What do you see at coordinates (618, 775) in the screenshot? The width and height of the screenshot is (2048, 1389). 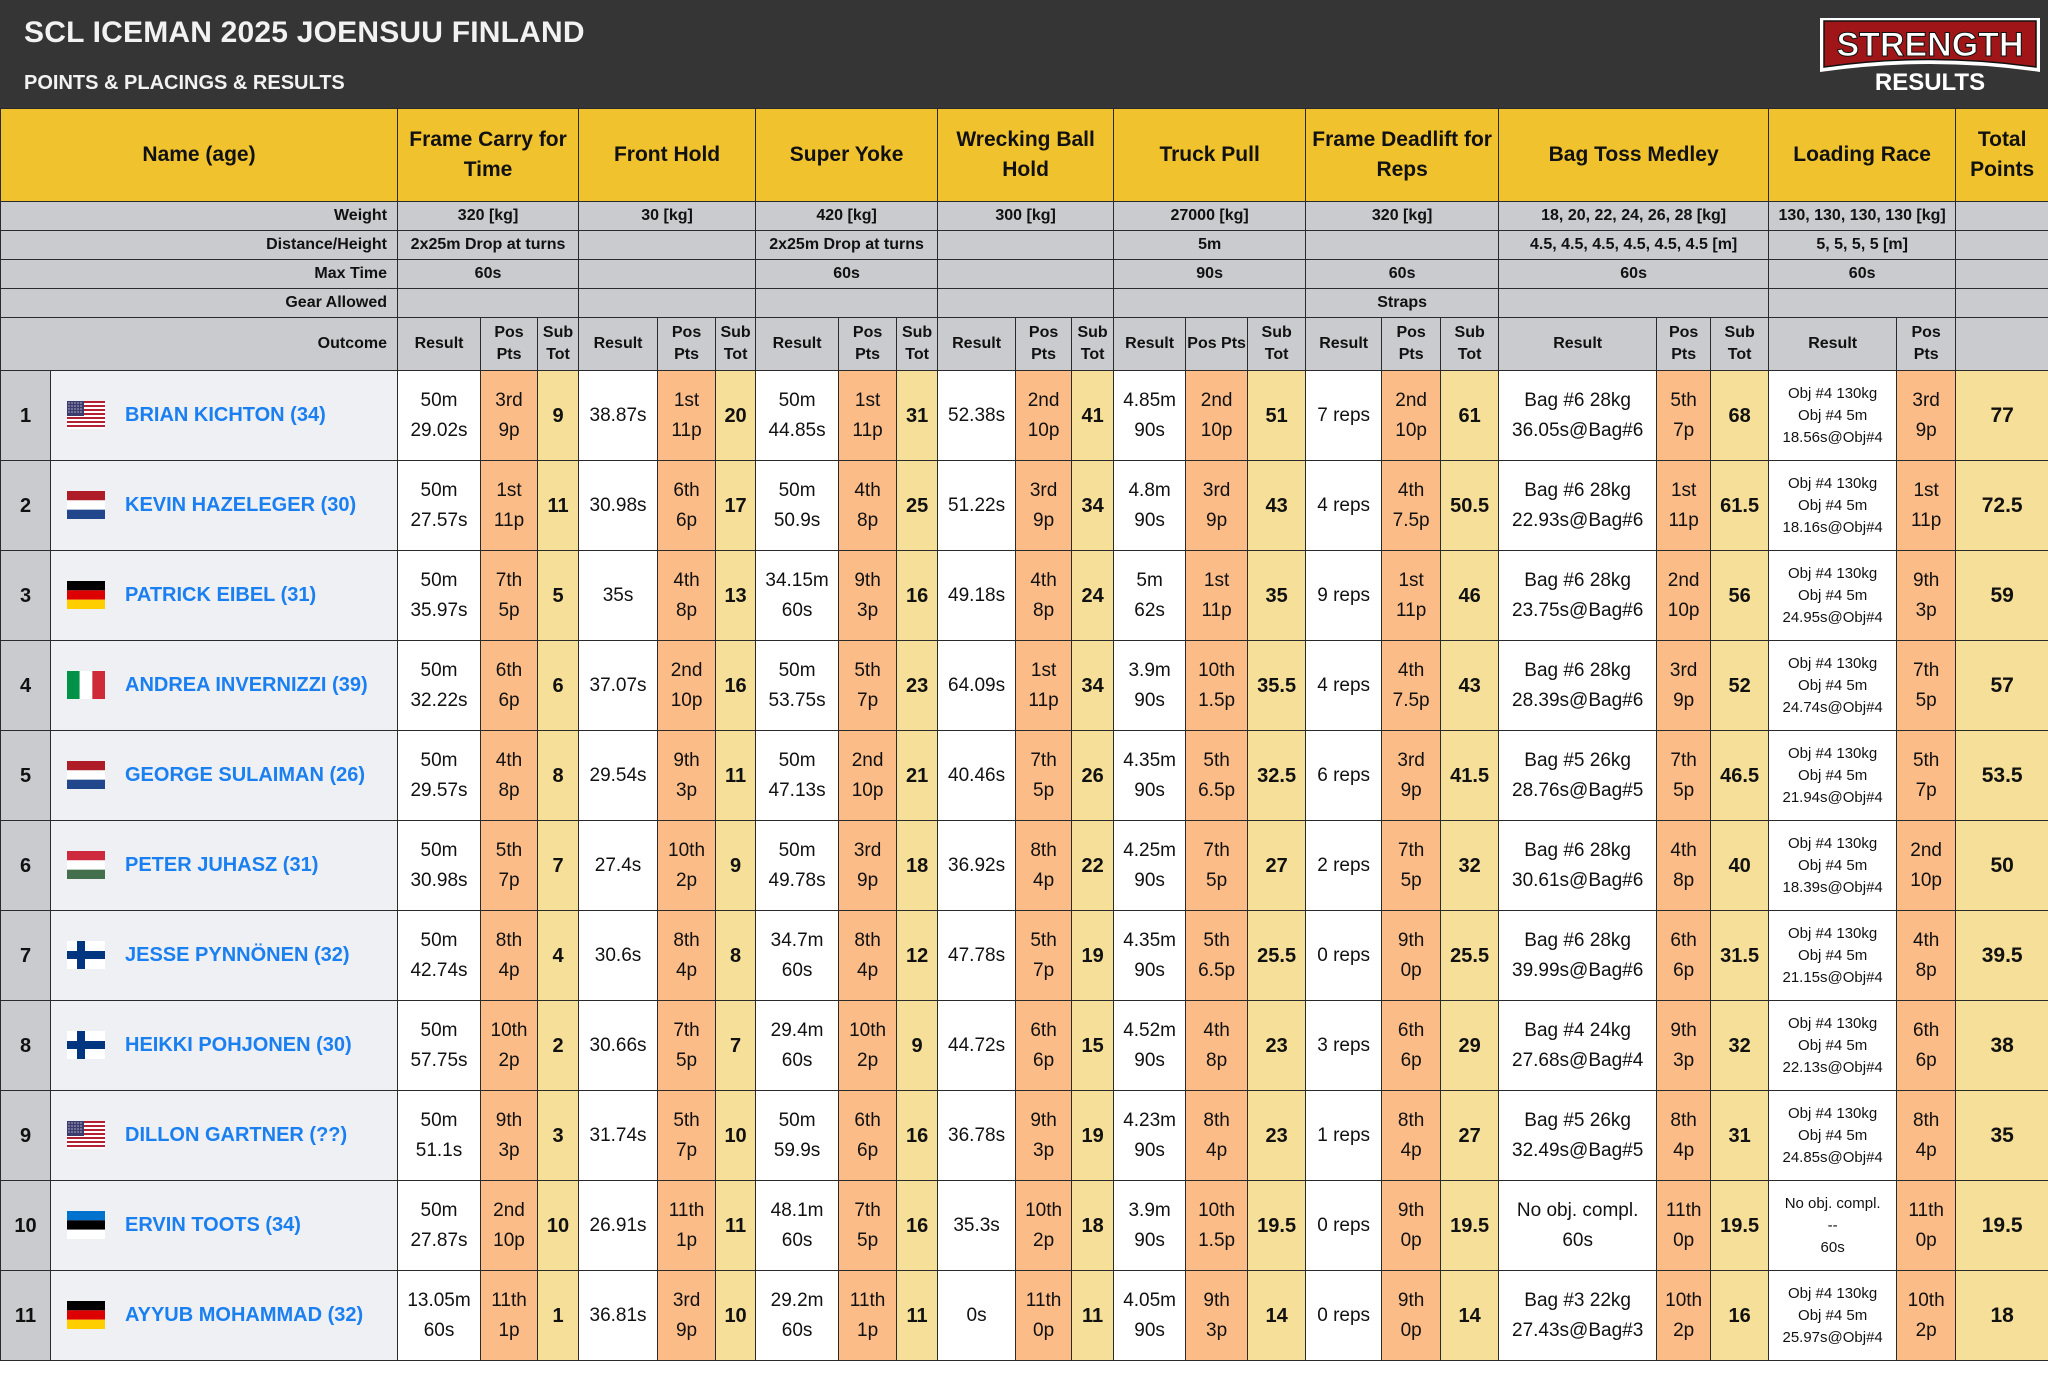 I see `result-line: 29.54s` at bounding box center [618, 775].